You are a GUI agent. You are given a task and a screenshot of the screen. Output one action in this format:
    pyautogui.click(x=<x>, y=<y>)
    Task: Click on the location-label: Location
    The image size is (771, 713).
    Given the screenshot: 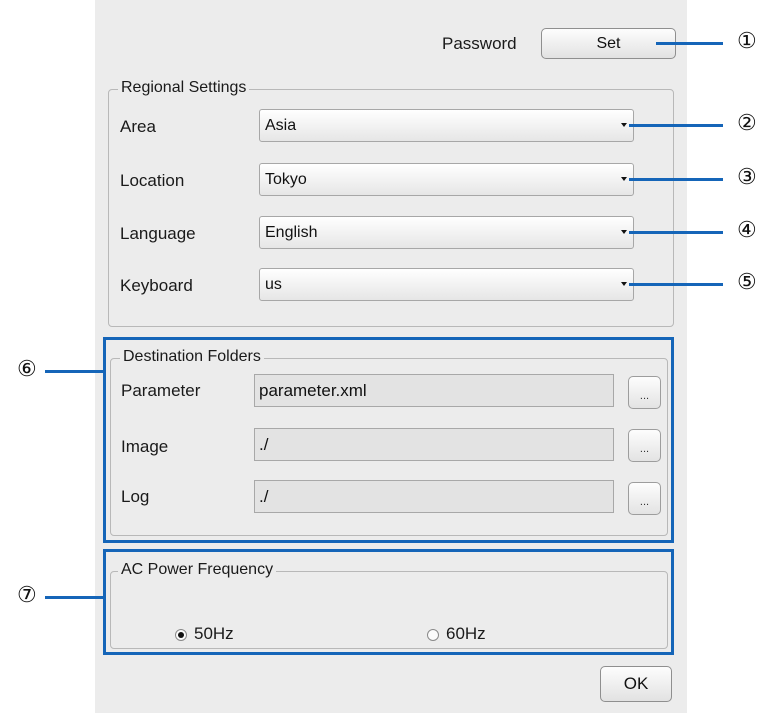 What is the action you would take?
    pyautogui.click(x=152, y=180)
    